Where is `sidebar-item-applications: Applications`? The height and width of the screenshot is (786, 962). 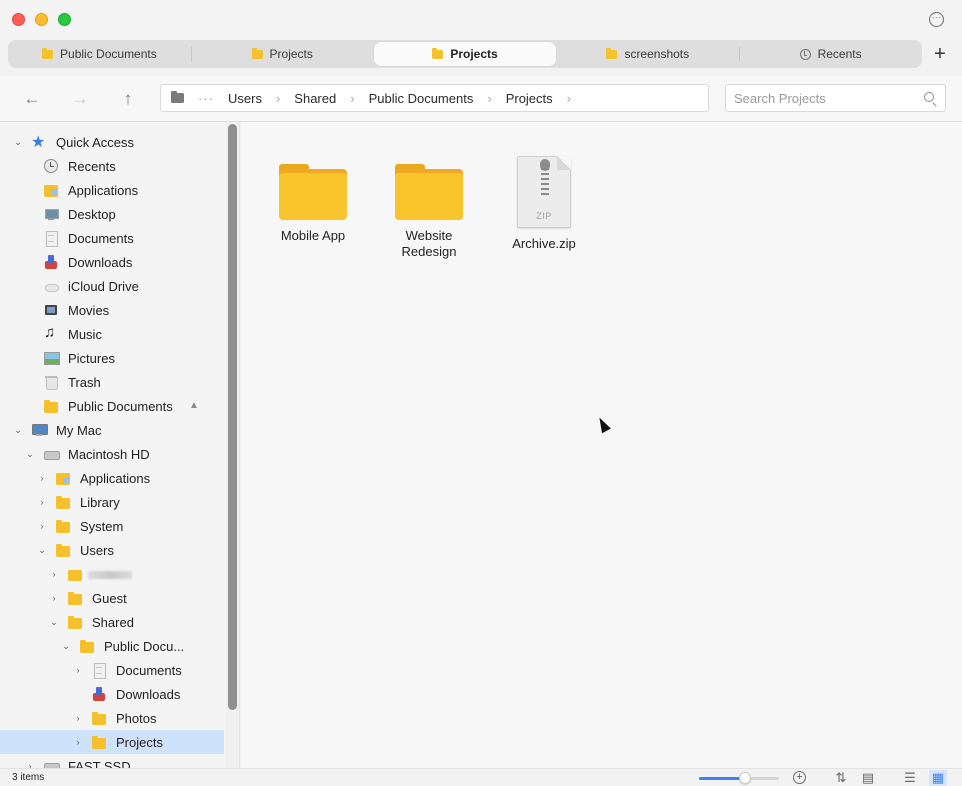 sidebar-item-applications: Applications is located at coordinates (112, 190).